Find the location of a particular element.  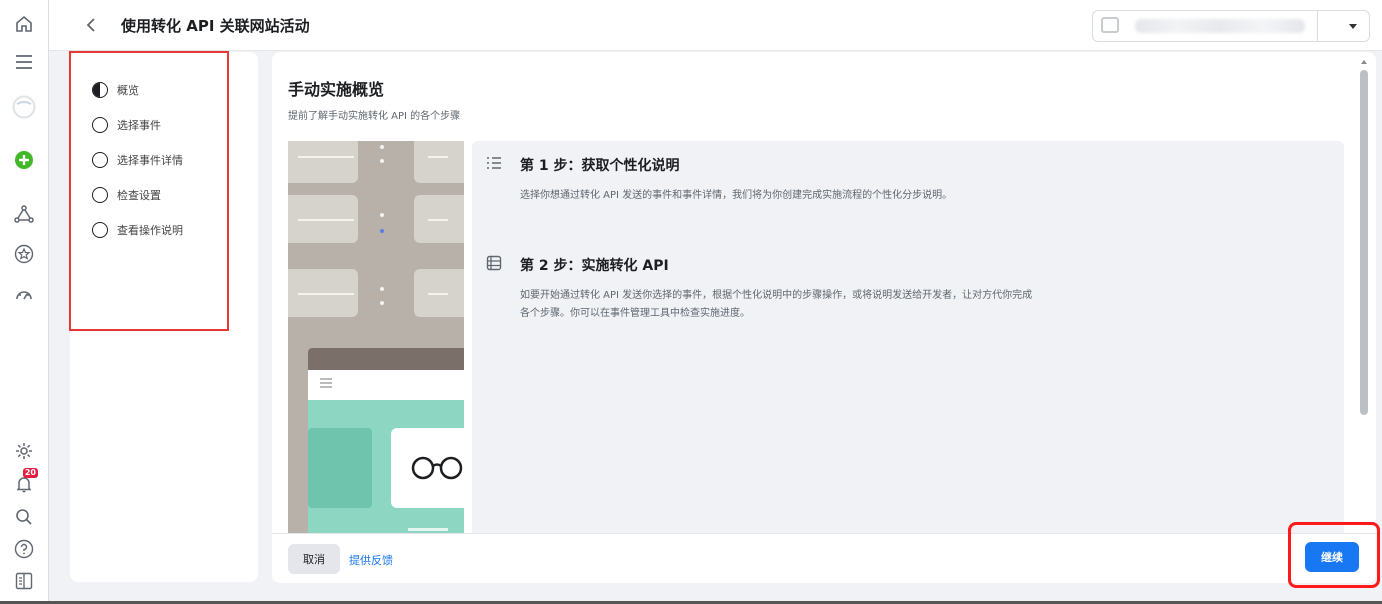

account-avatar is located at coordinates (24, 107).